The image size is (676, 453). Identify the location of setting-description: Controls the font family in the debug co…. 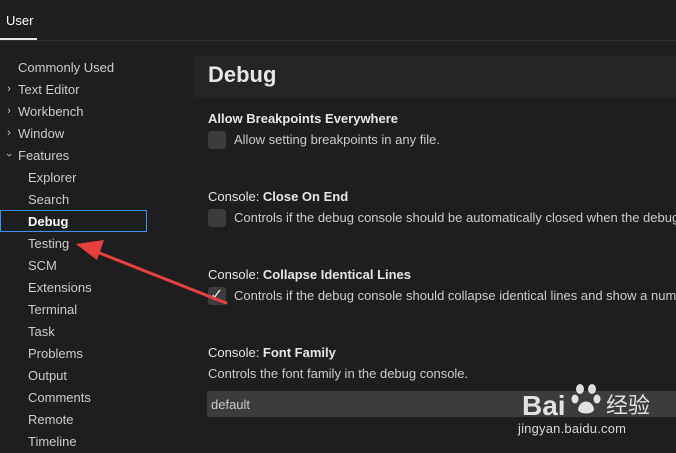
(338, 373).